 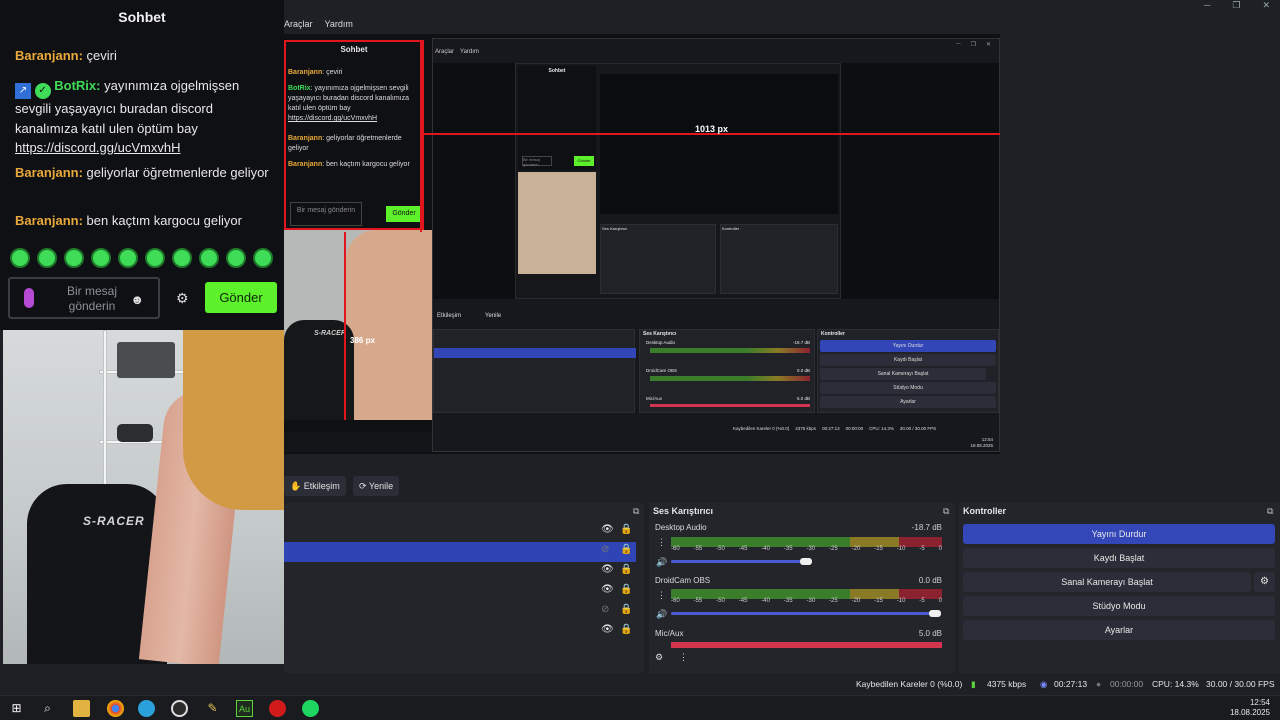 What do you see at coordinates (1270, 511) in the screenshot?
I see `controls-undock-icon: ⧉` at bounding box center [1270, 511].